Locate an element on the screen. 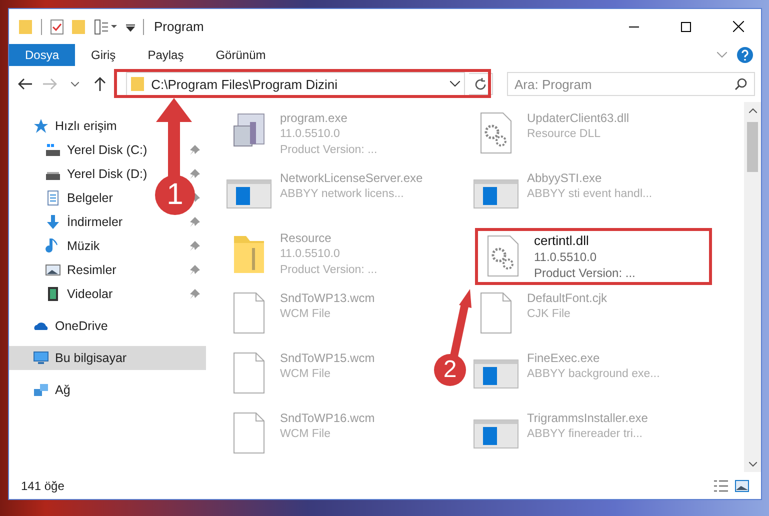 The width and height of the screenshot is (769, 516). maximize-icon is located at coordinates (686, 27).